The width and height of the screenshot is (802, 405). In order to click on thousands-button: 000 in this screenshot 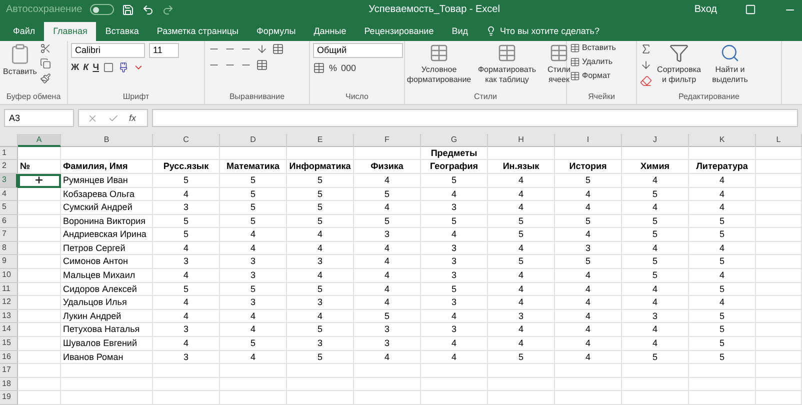, I will do `click(348, 67)`.